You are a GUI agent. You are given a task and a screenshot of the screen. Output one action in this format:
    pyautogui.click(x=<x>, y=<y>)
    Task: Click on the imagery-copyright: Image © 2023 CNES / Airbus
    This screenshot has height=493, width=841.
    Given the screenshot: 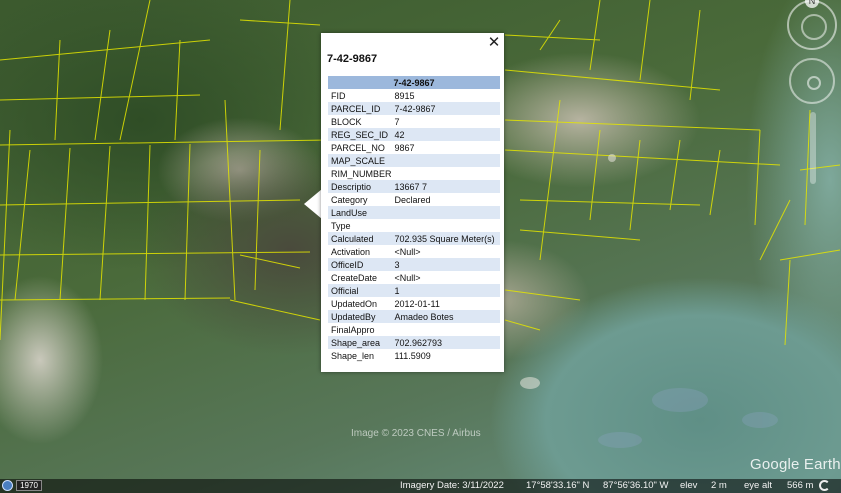 What is the action you would take?
    pyautogui.click(x=416, y=433)
    